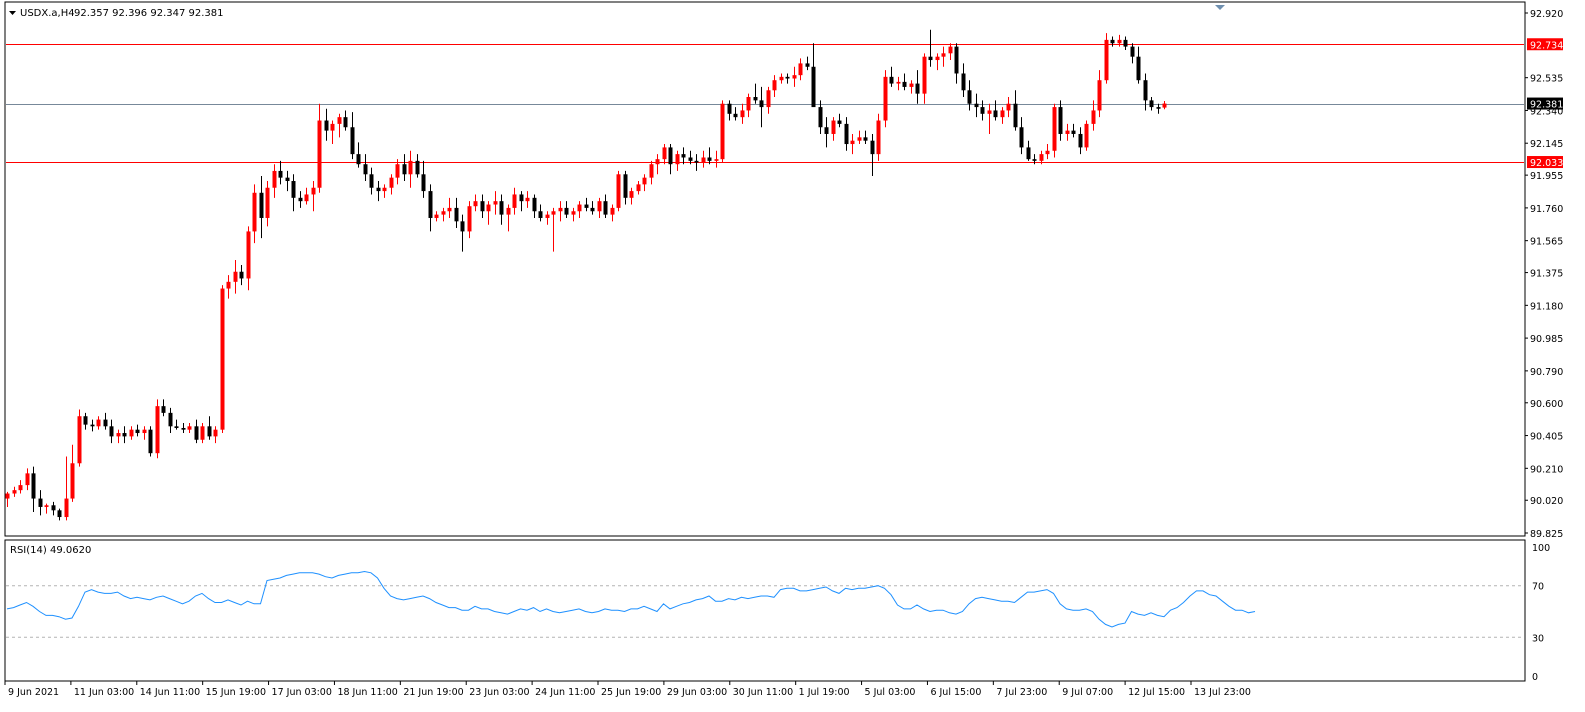 The image size is (1585, 712). I want to click on rsi-tick-label: 0, so click(1535, 677).